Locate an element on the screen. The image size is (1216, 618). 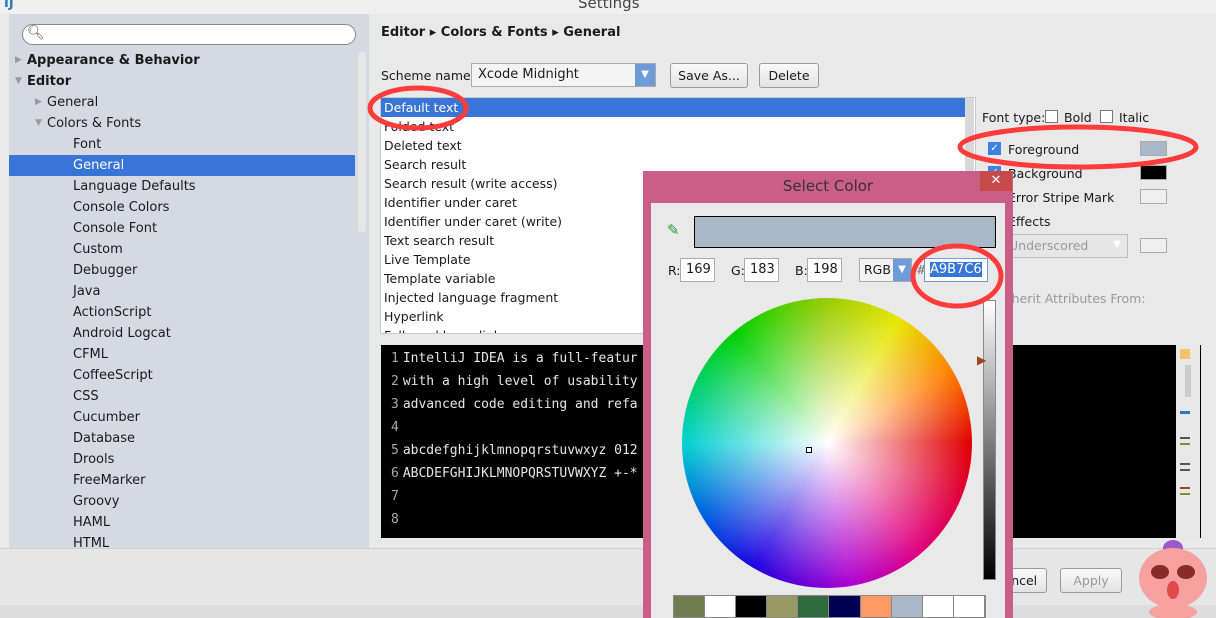
sidebar-item-label: Appearance & Behavior is located at coordinates (113, 60).